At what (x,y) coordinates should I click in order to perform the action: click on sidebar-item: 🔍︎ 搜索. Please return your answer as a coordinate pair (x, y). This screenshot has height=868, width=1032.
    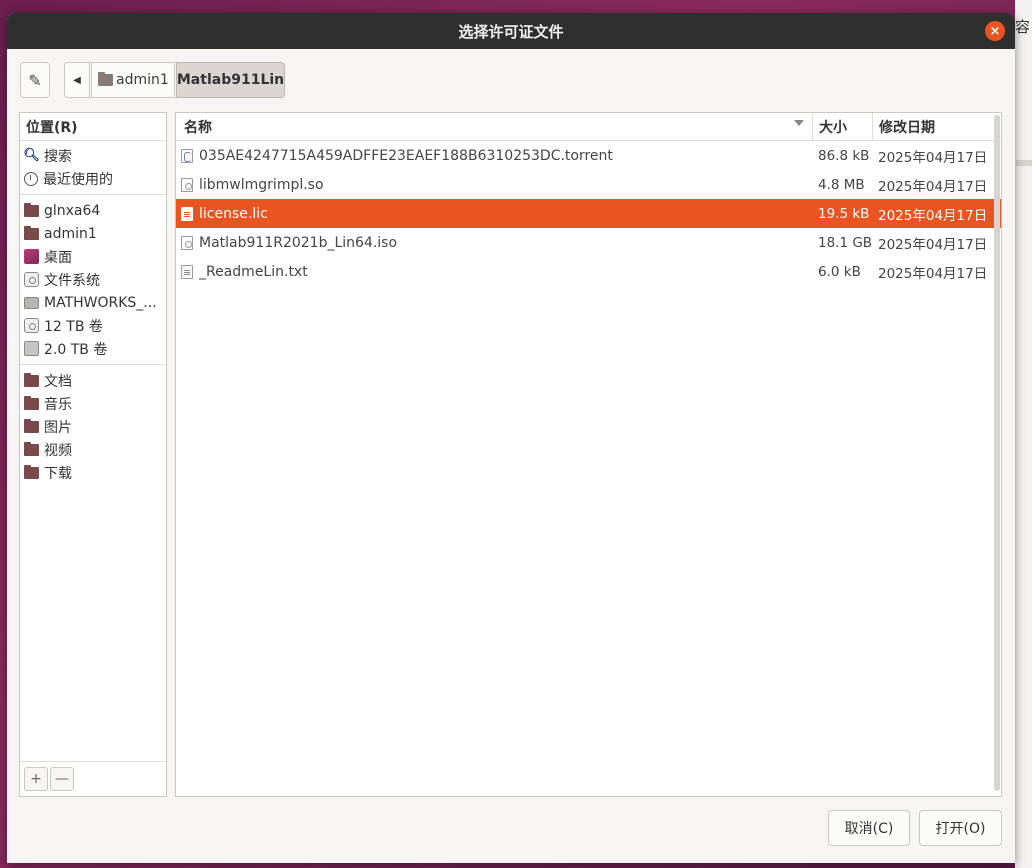
    Looking at the image, I should click on (93, 155).